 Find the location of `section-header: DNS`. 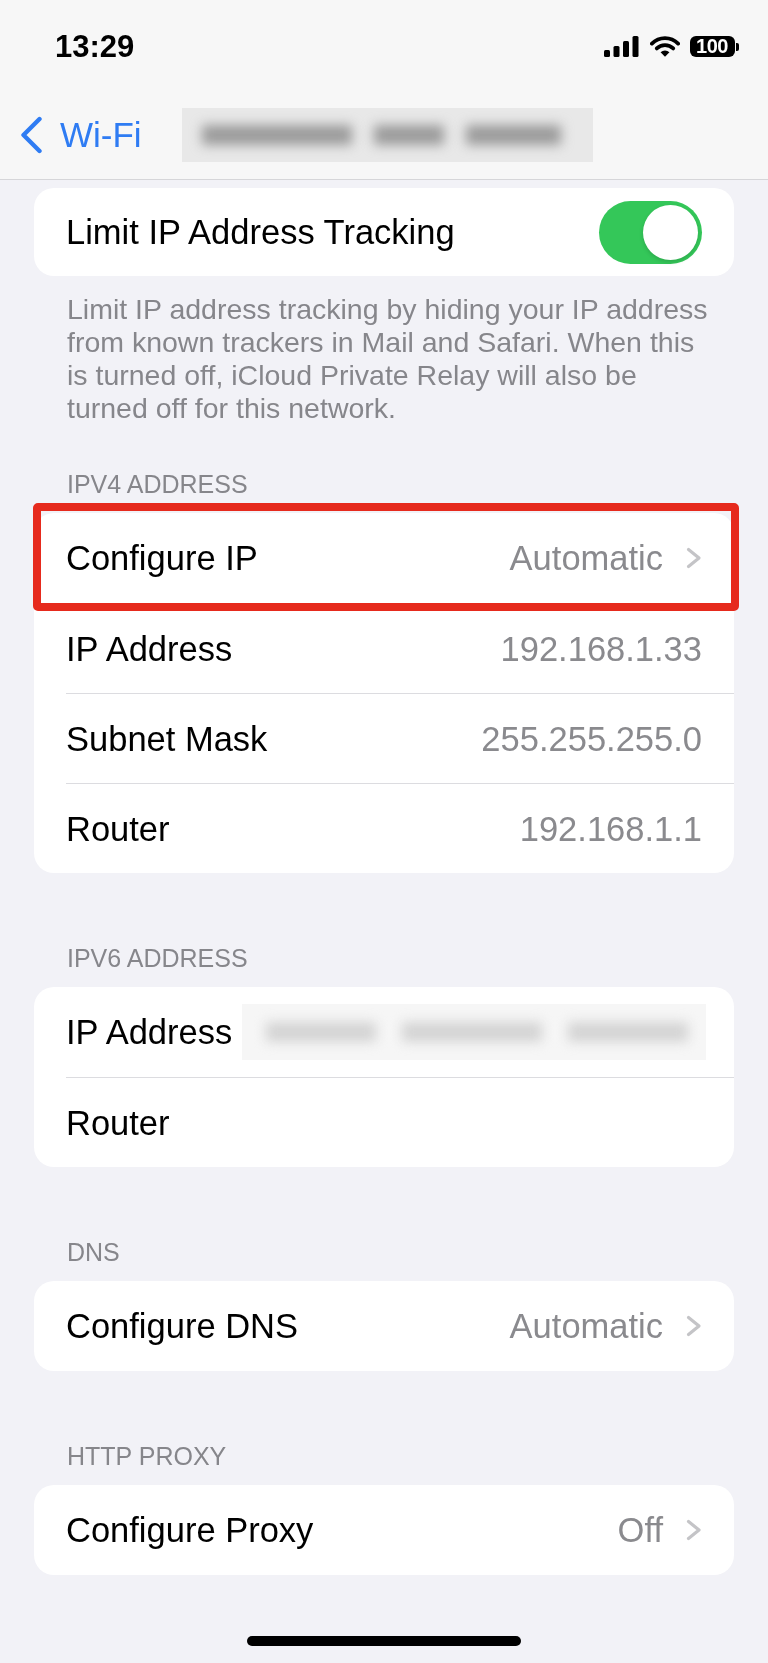

section-header: DNS is located at coordinates (93, 1252).